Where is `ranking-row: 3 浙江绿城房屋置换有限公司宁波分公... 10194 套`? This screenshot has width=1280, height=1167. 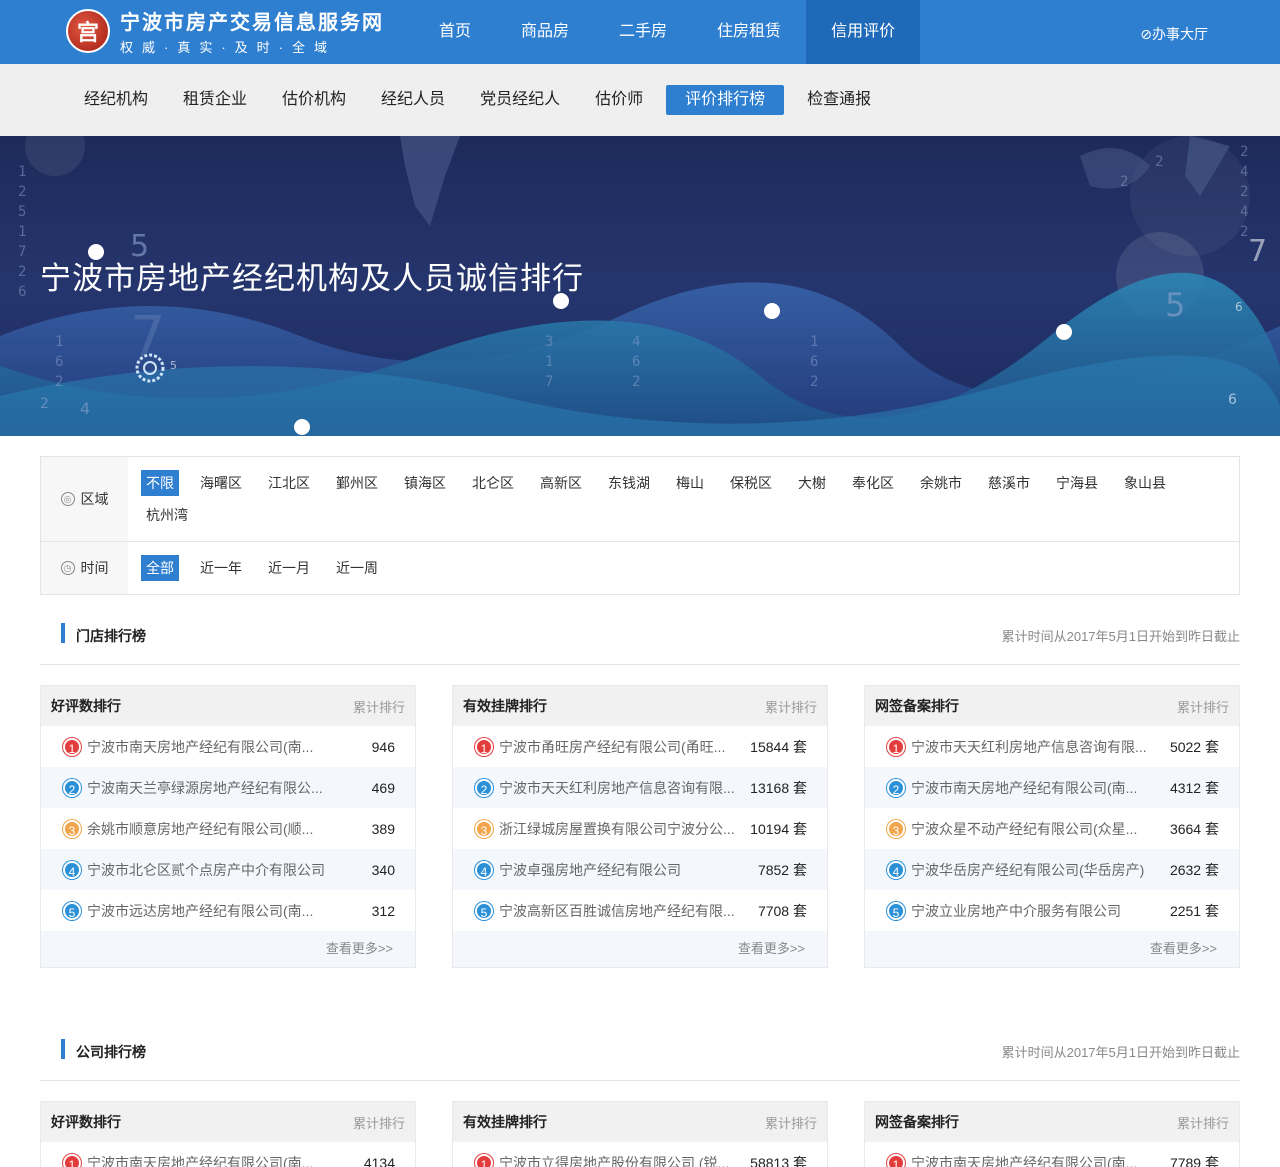
ranking-row: 3 浙江绿城房屋置换有限公司宁波分公... 10194 套 is located at coordinates (640, 828).